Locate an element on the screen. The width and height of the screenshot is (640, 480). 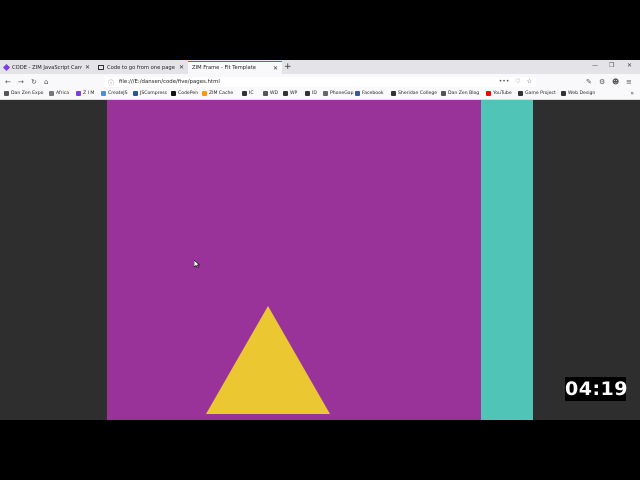
bookmark-label: Sheridan College is located at coordinates (418, 93).